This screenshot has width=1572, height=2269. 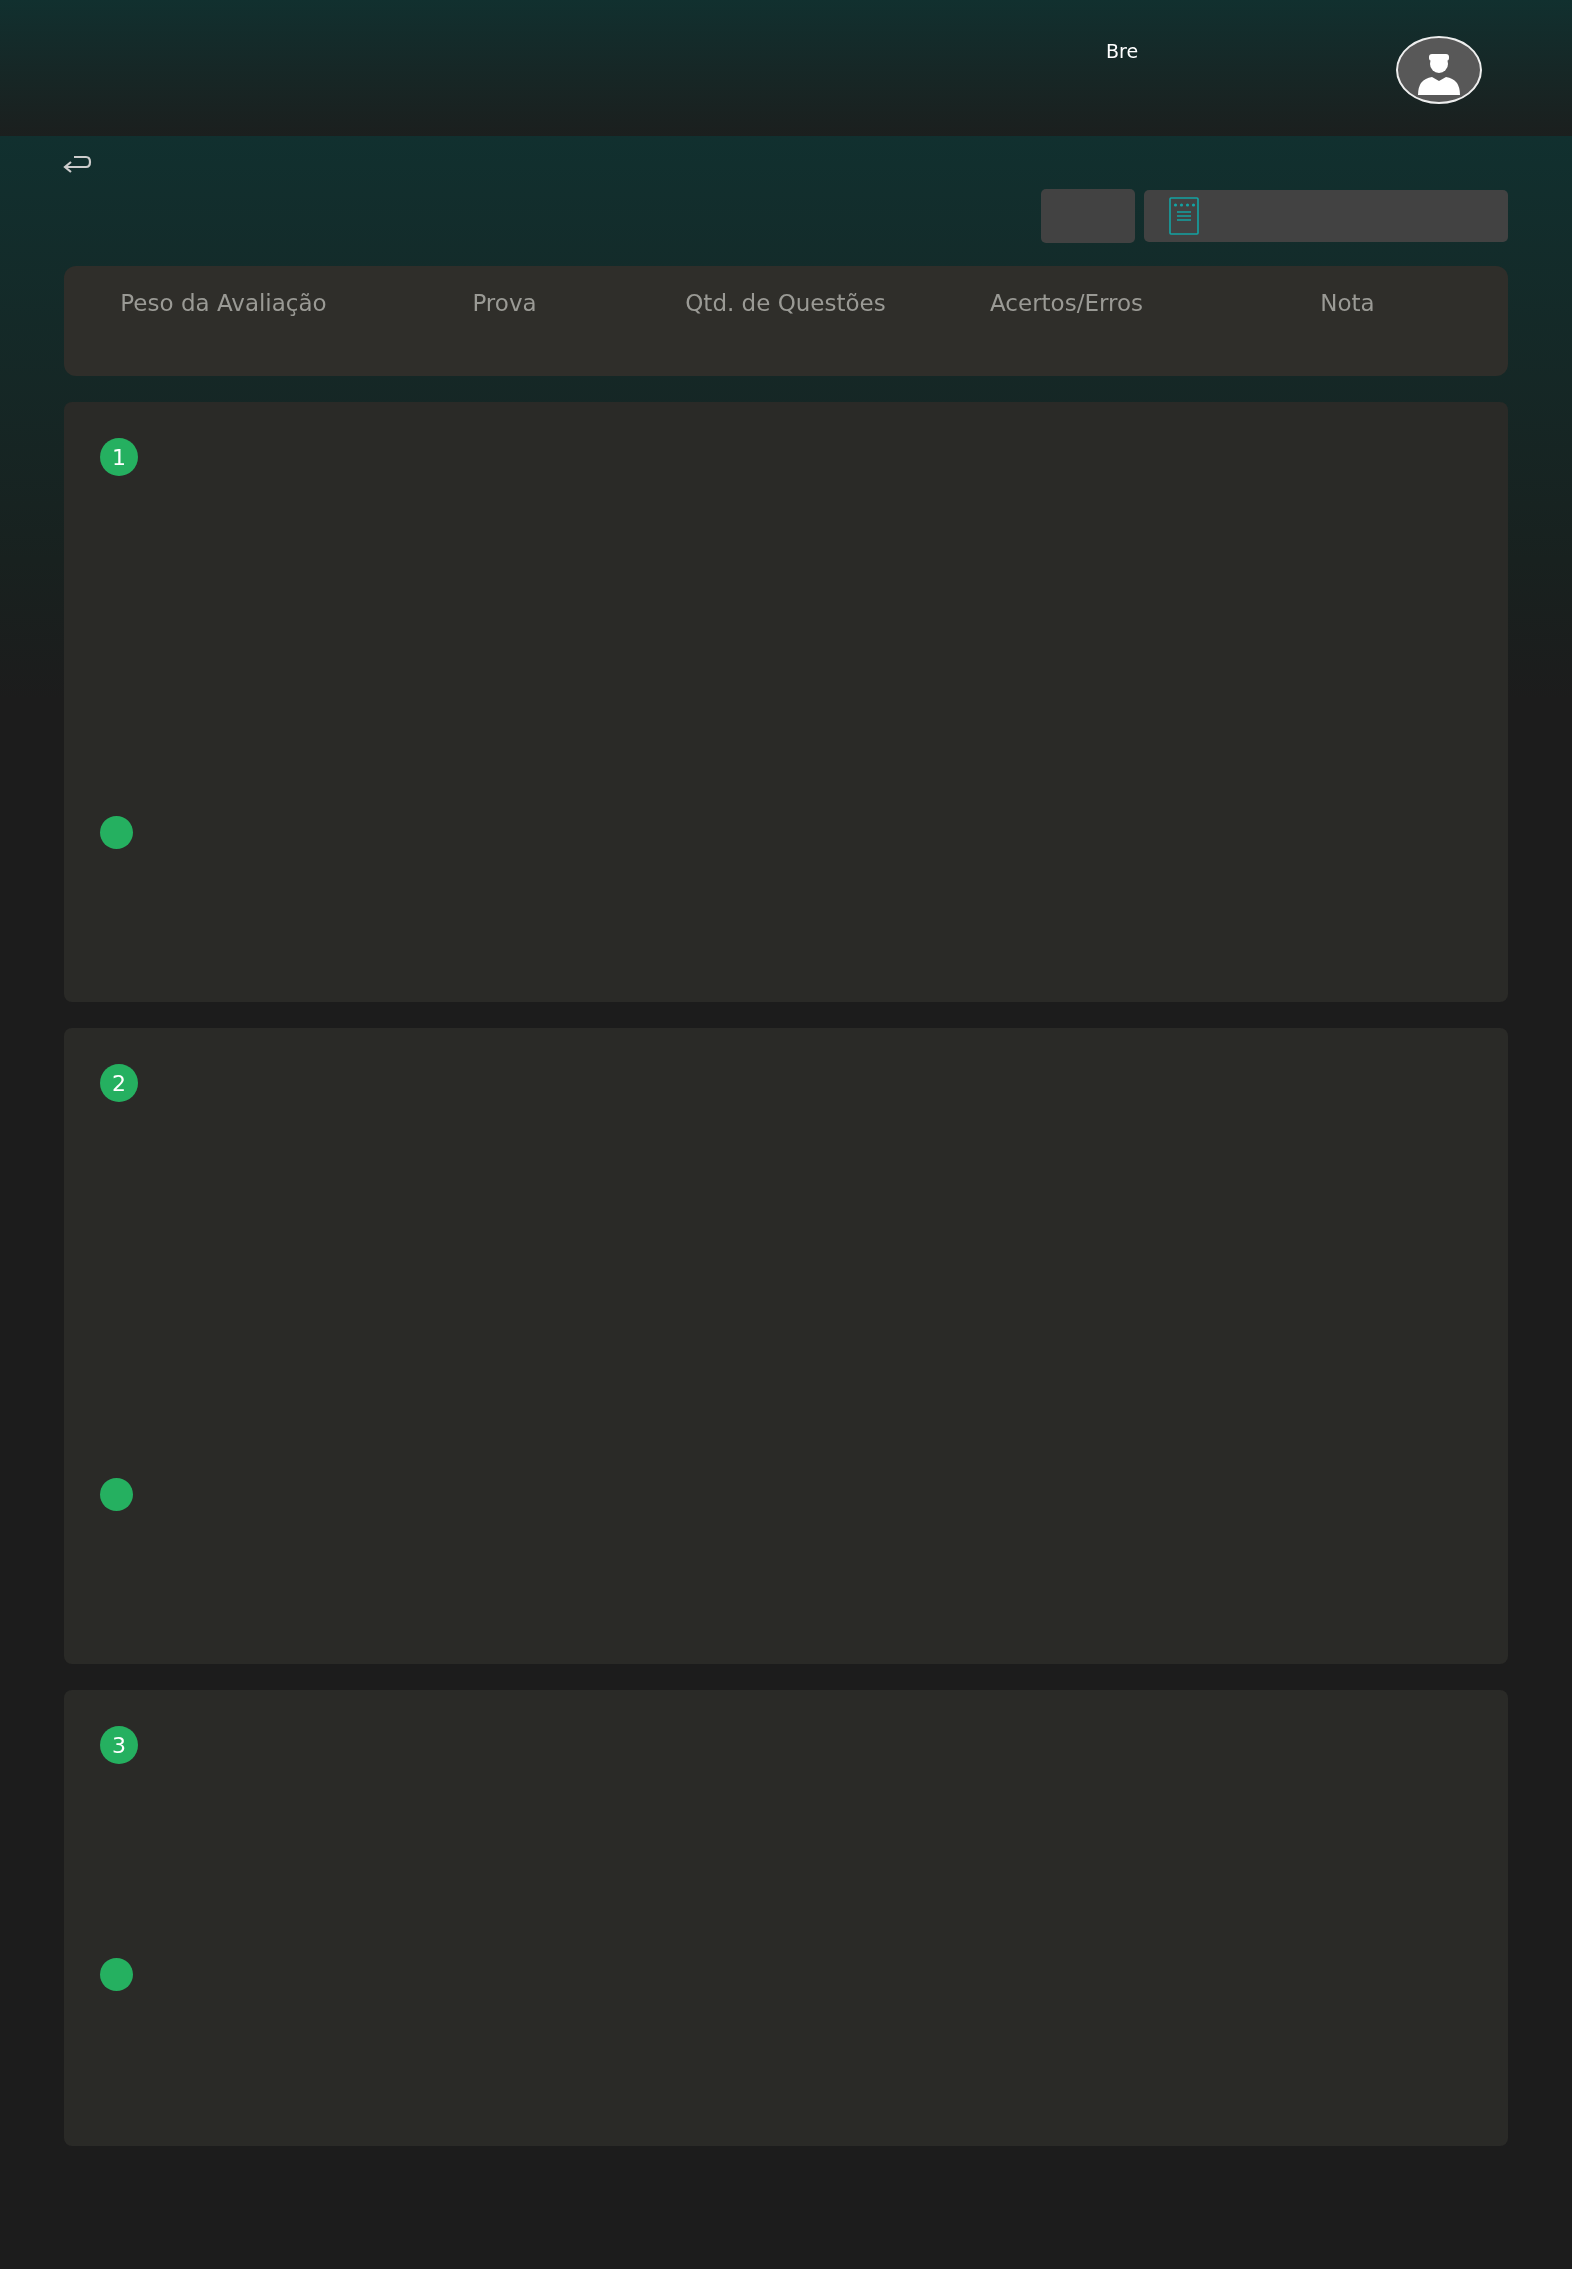 I want to click on document-field, so click(x=1326, y=216).